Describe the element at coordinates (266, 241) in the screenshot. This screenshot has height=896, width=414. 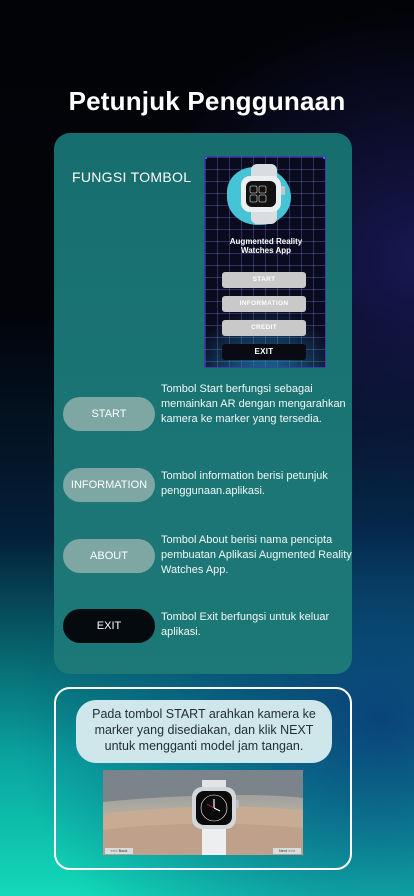
I see `preview-app-title-line1: Augmented Reality` at that location.